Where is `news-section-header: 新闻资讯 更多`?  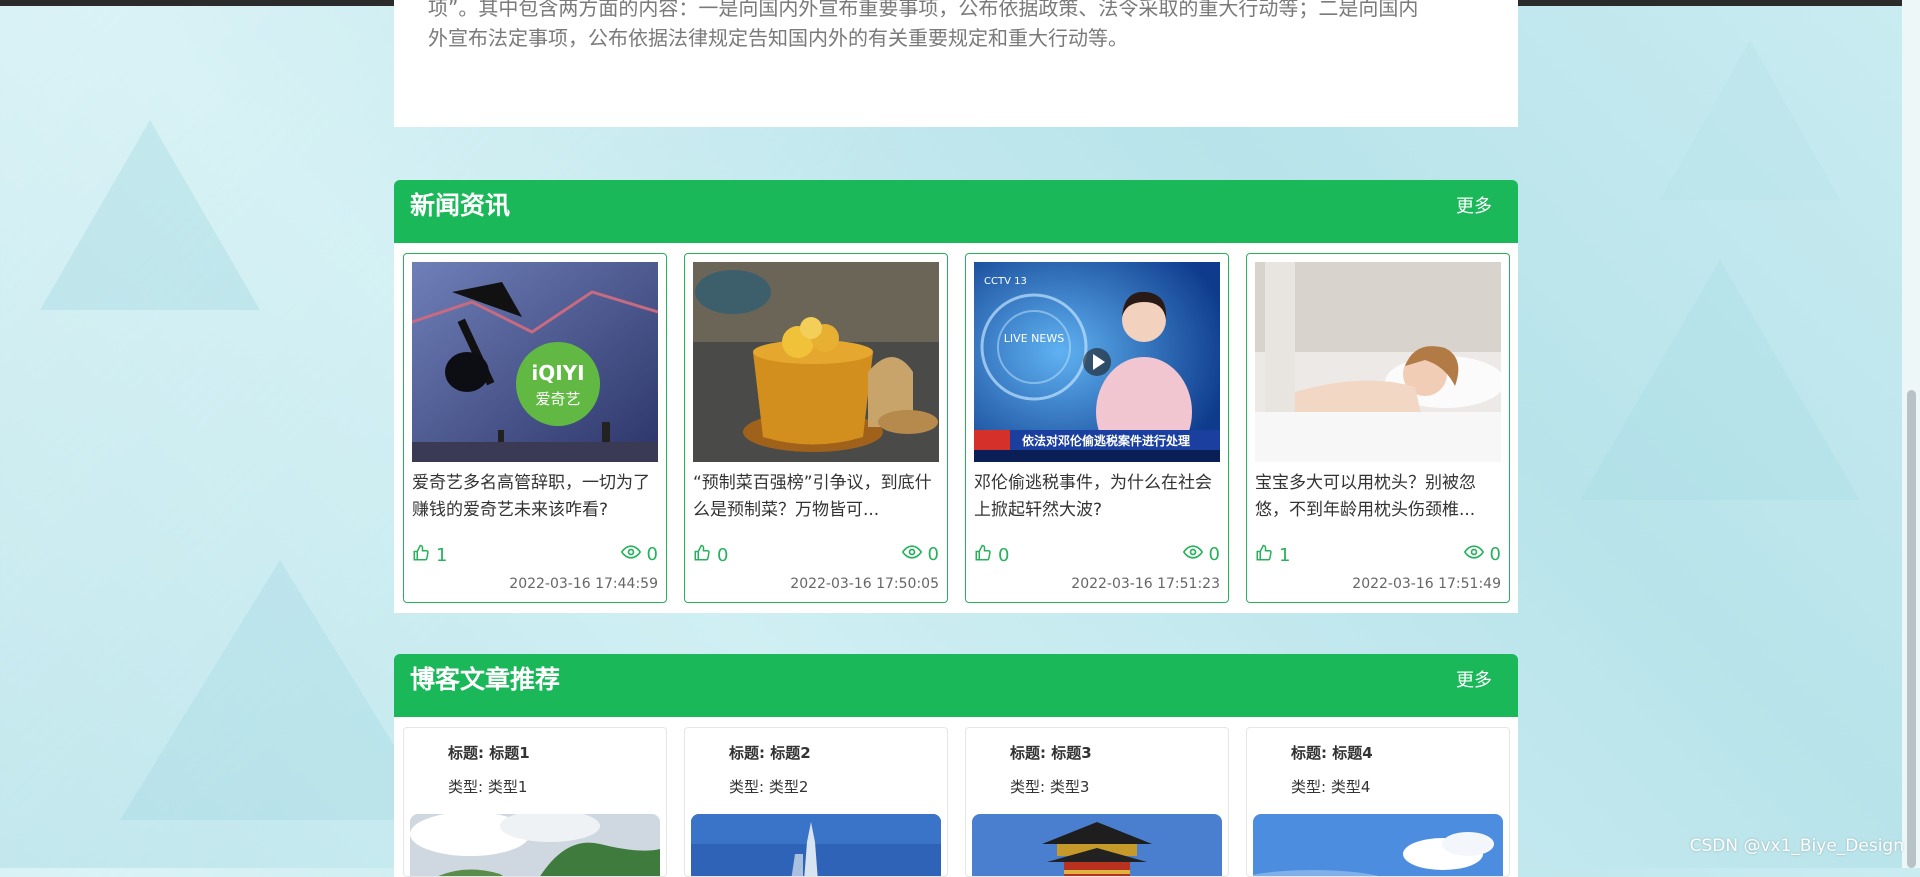
news-section-header: 新闻资讯 更多 is located at coordinates (956, 212).